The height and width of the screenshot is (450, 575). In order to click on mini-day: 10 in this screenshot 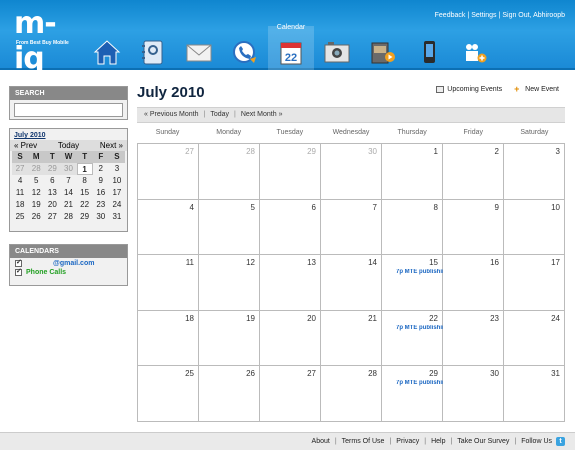, I will do `click(117, 181)`.